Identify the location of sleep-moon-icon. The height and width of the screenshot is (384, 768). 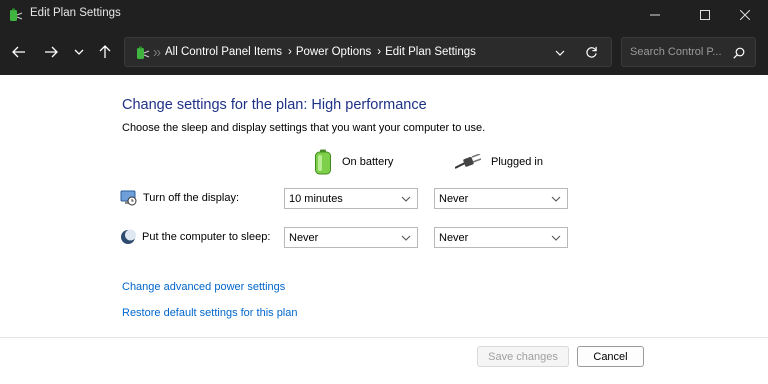
(128, 236).